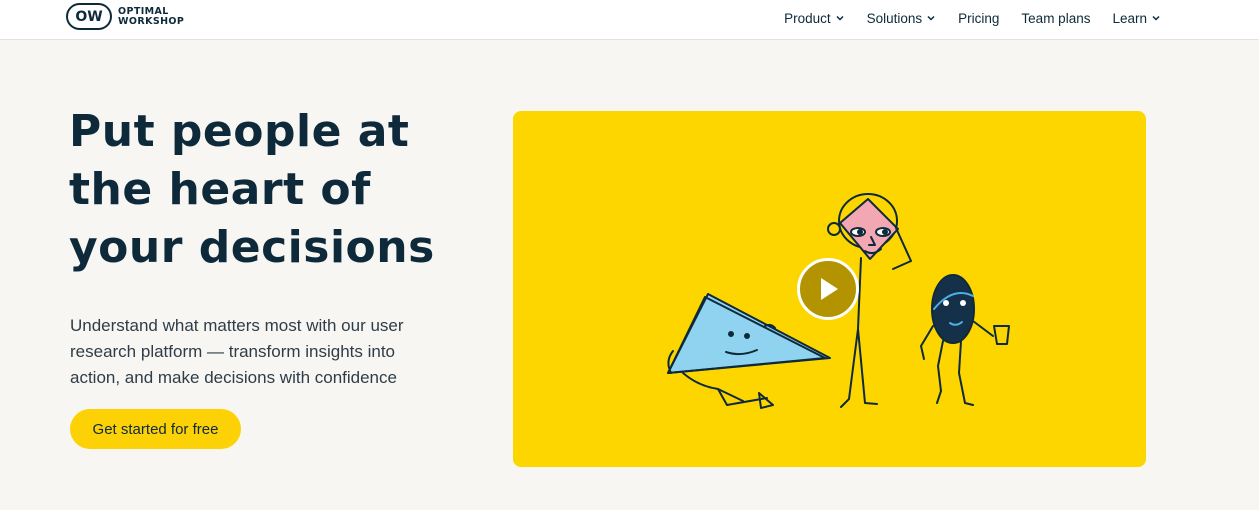 The width and height of the screenshot is (1259, 510). I want to click on nav-item-label: Pricing, so click(979, 18).